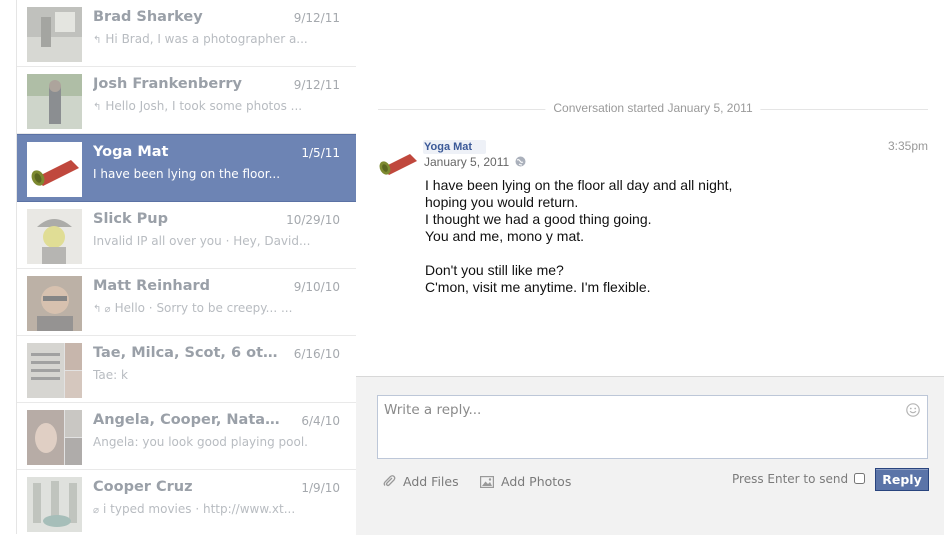  Describe the element at coordinates (502, 202) in the screenshot. I see `message-line: hoping you would return.` at that location.